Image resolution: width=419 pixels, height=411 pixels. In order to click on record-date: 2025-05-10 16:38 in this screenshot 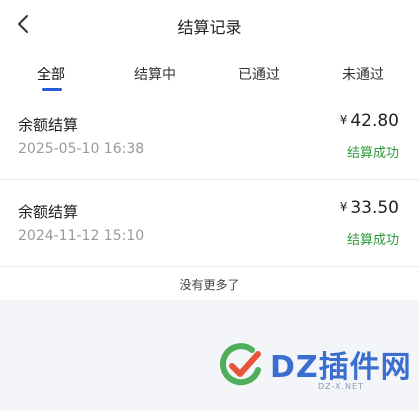, I will do `click(81, 149)`.